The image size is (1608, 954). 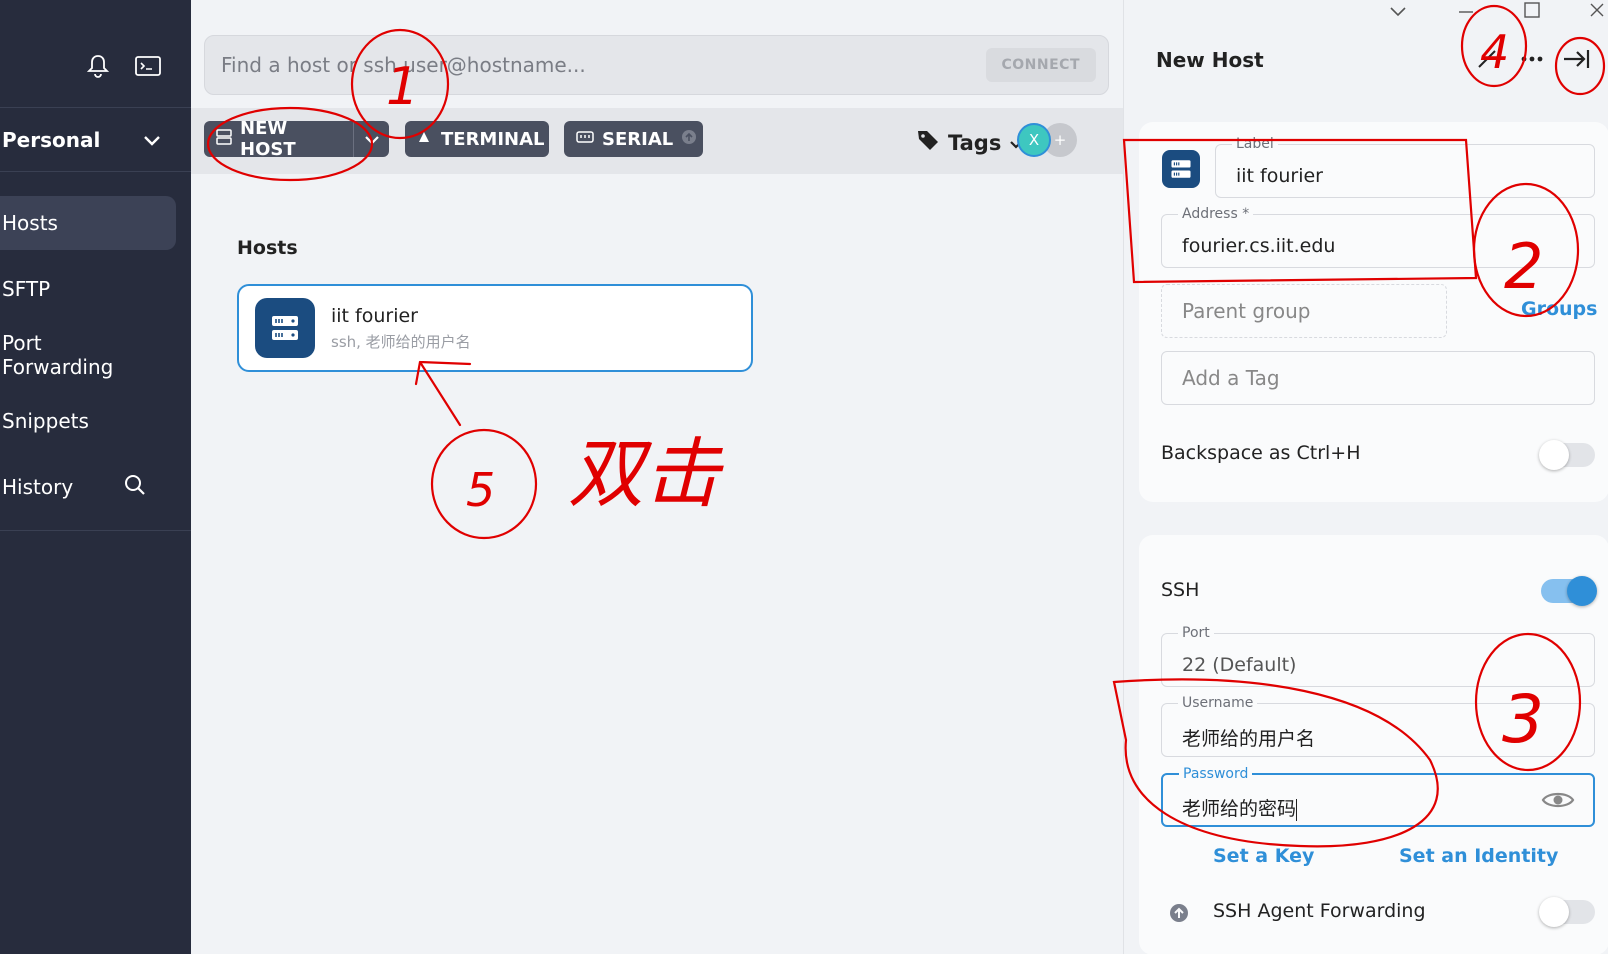 What do you see at coordinates (135, 487) in the screenshot?
I see `search-icon` at bounding box center [135, 487].